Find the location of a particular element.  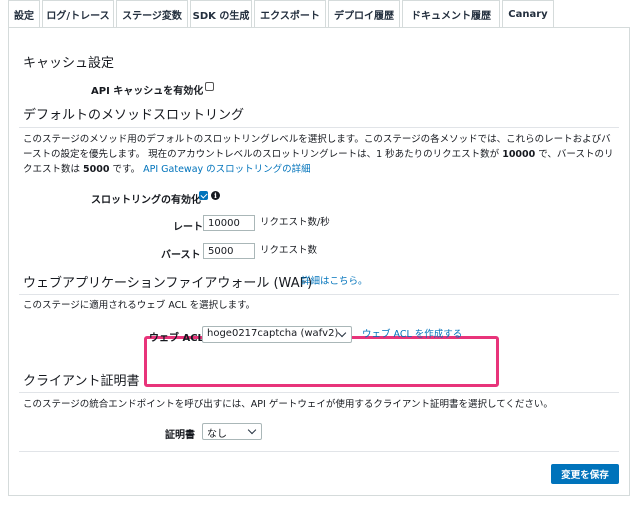

waf-heading: ウェブアプリケーションファイアウォール (WAF) is located at coordinates (168, 283).